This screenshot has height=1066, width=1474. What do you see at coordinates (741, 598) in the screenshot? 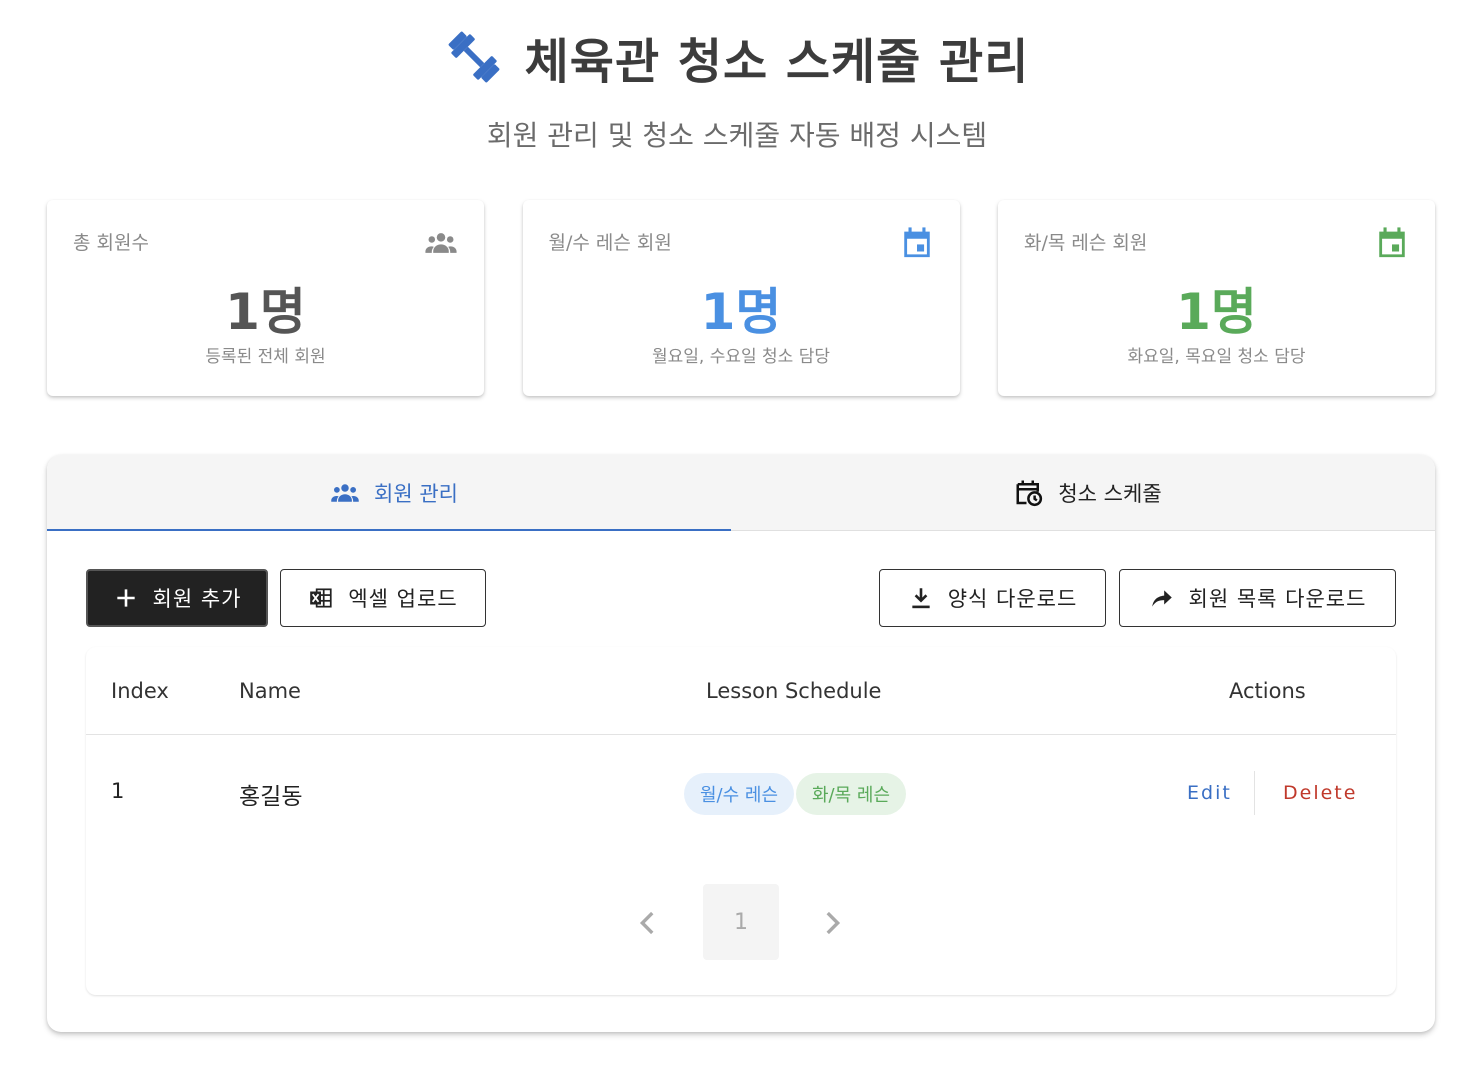
I see `member-toolbar: 회원 추가 엑셀 업로드 양식 다운로드 회원 목록 다운로드` at bounding box center [741, 598].